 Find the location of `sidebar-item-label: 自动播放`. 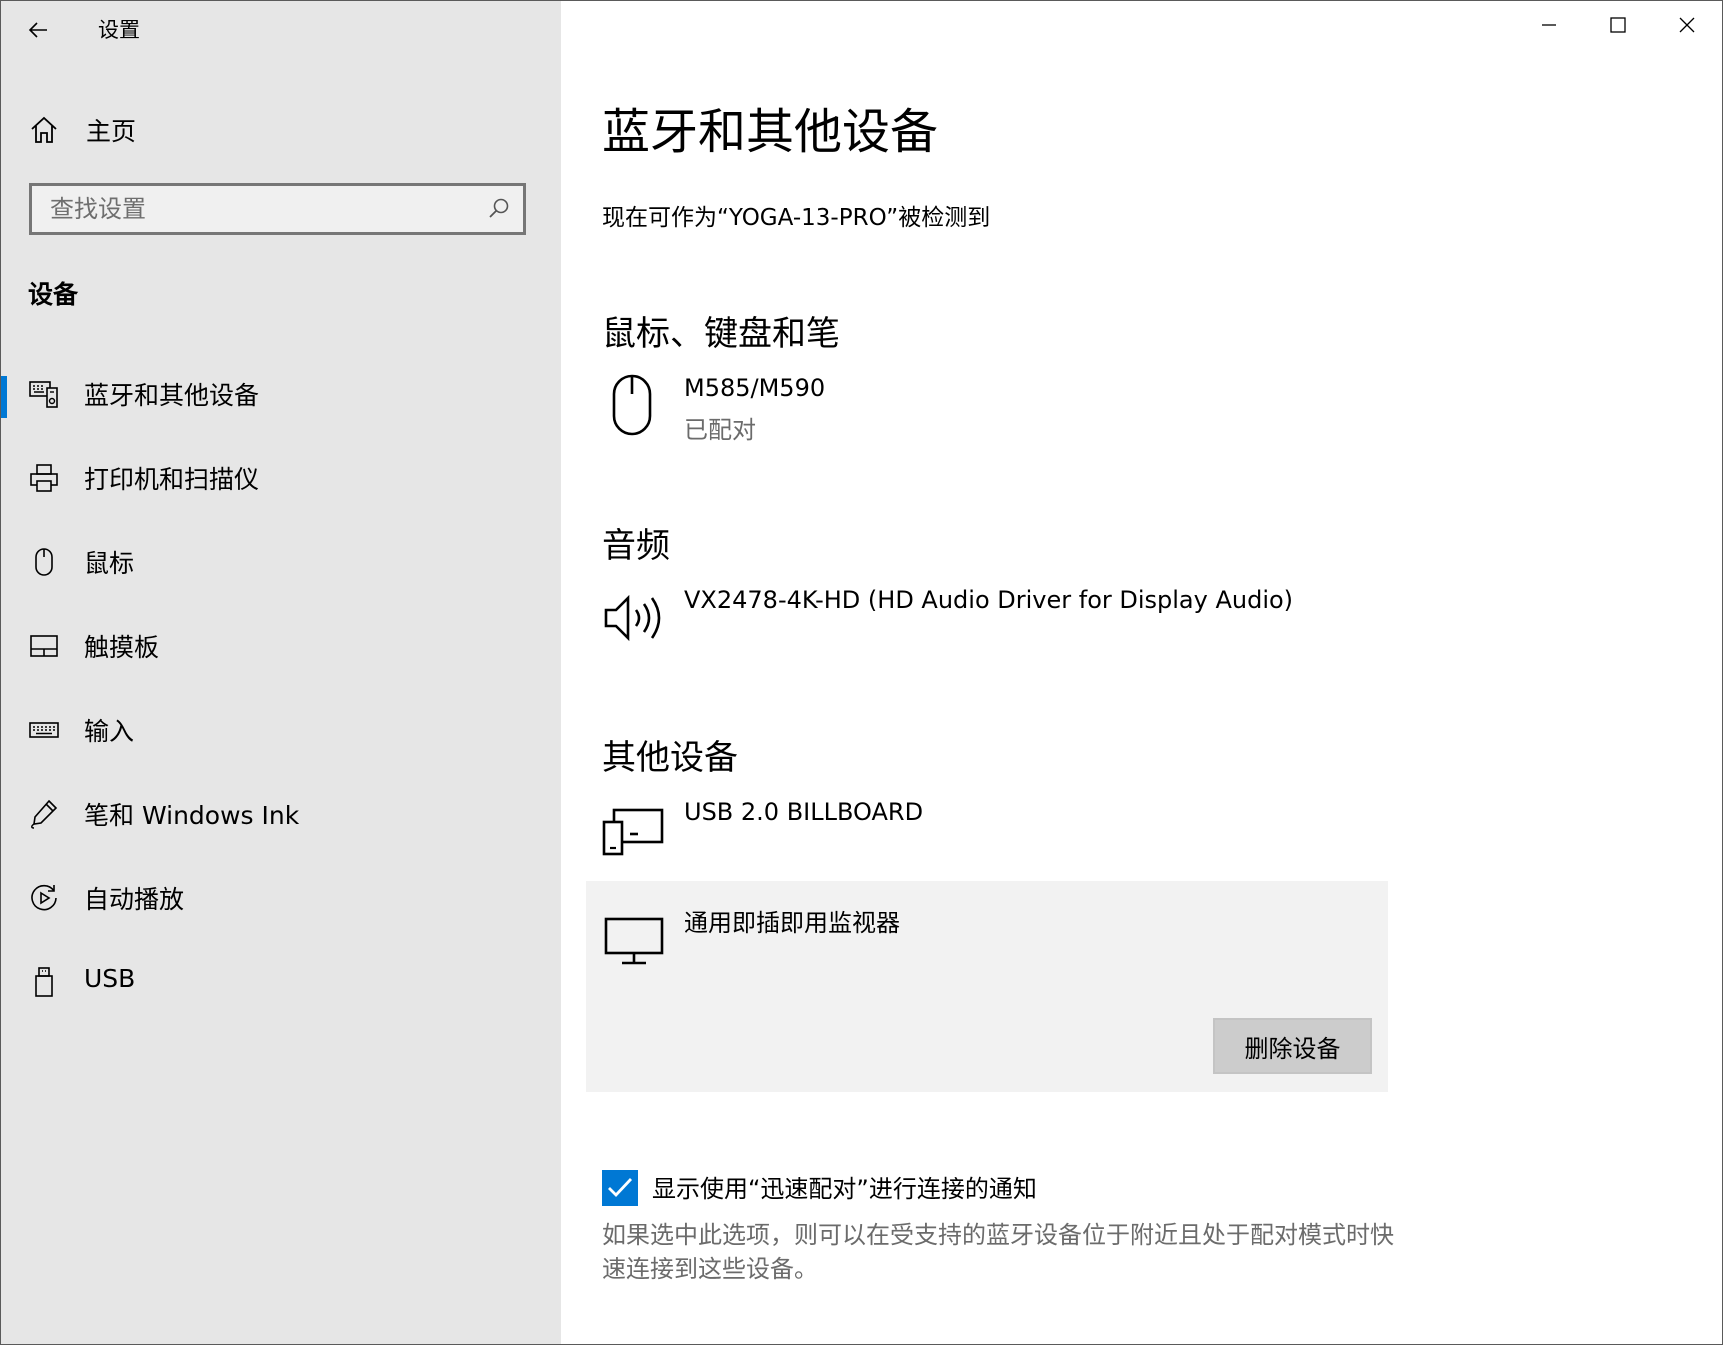

sidebar-item-label: 自动播放 is located at coordinates (134, 899).